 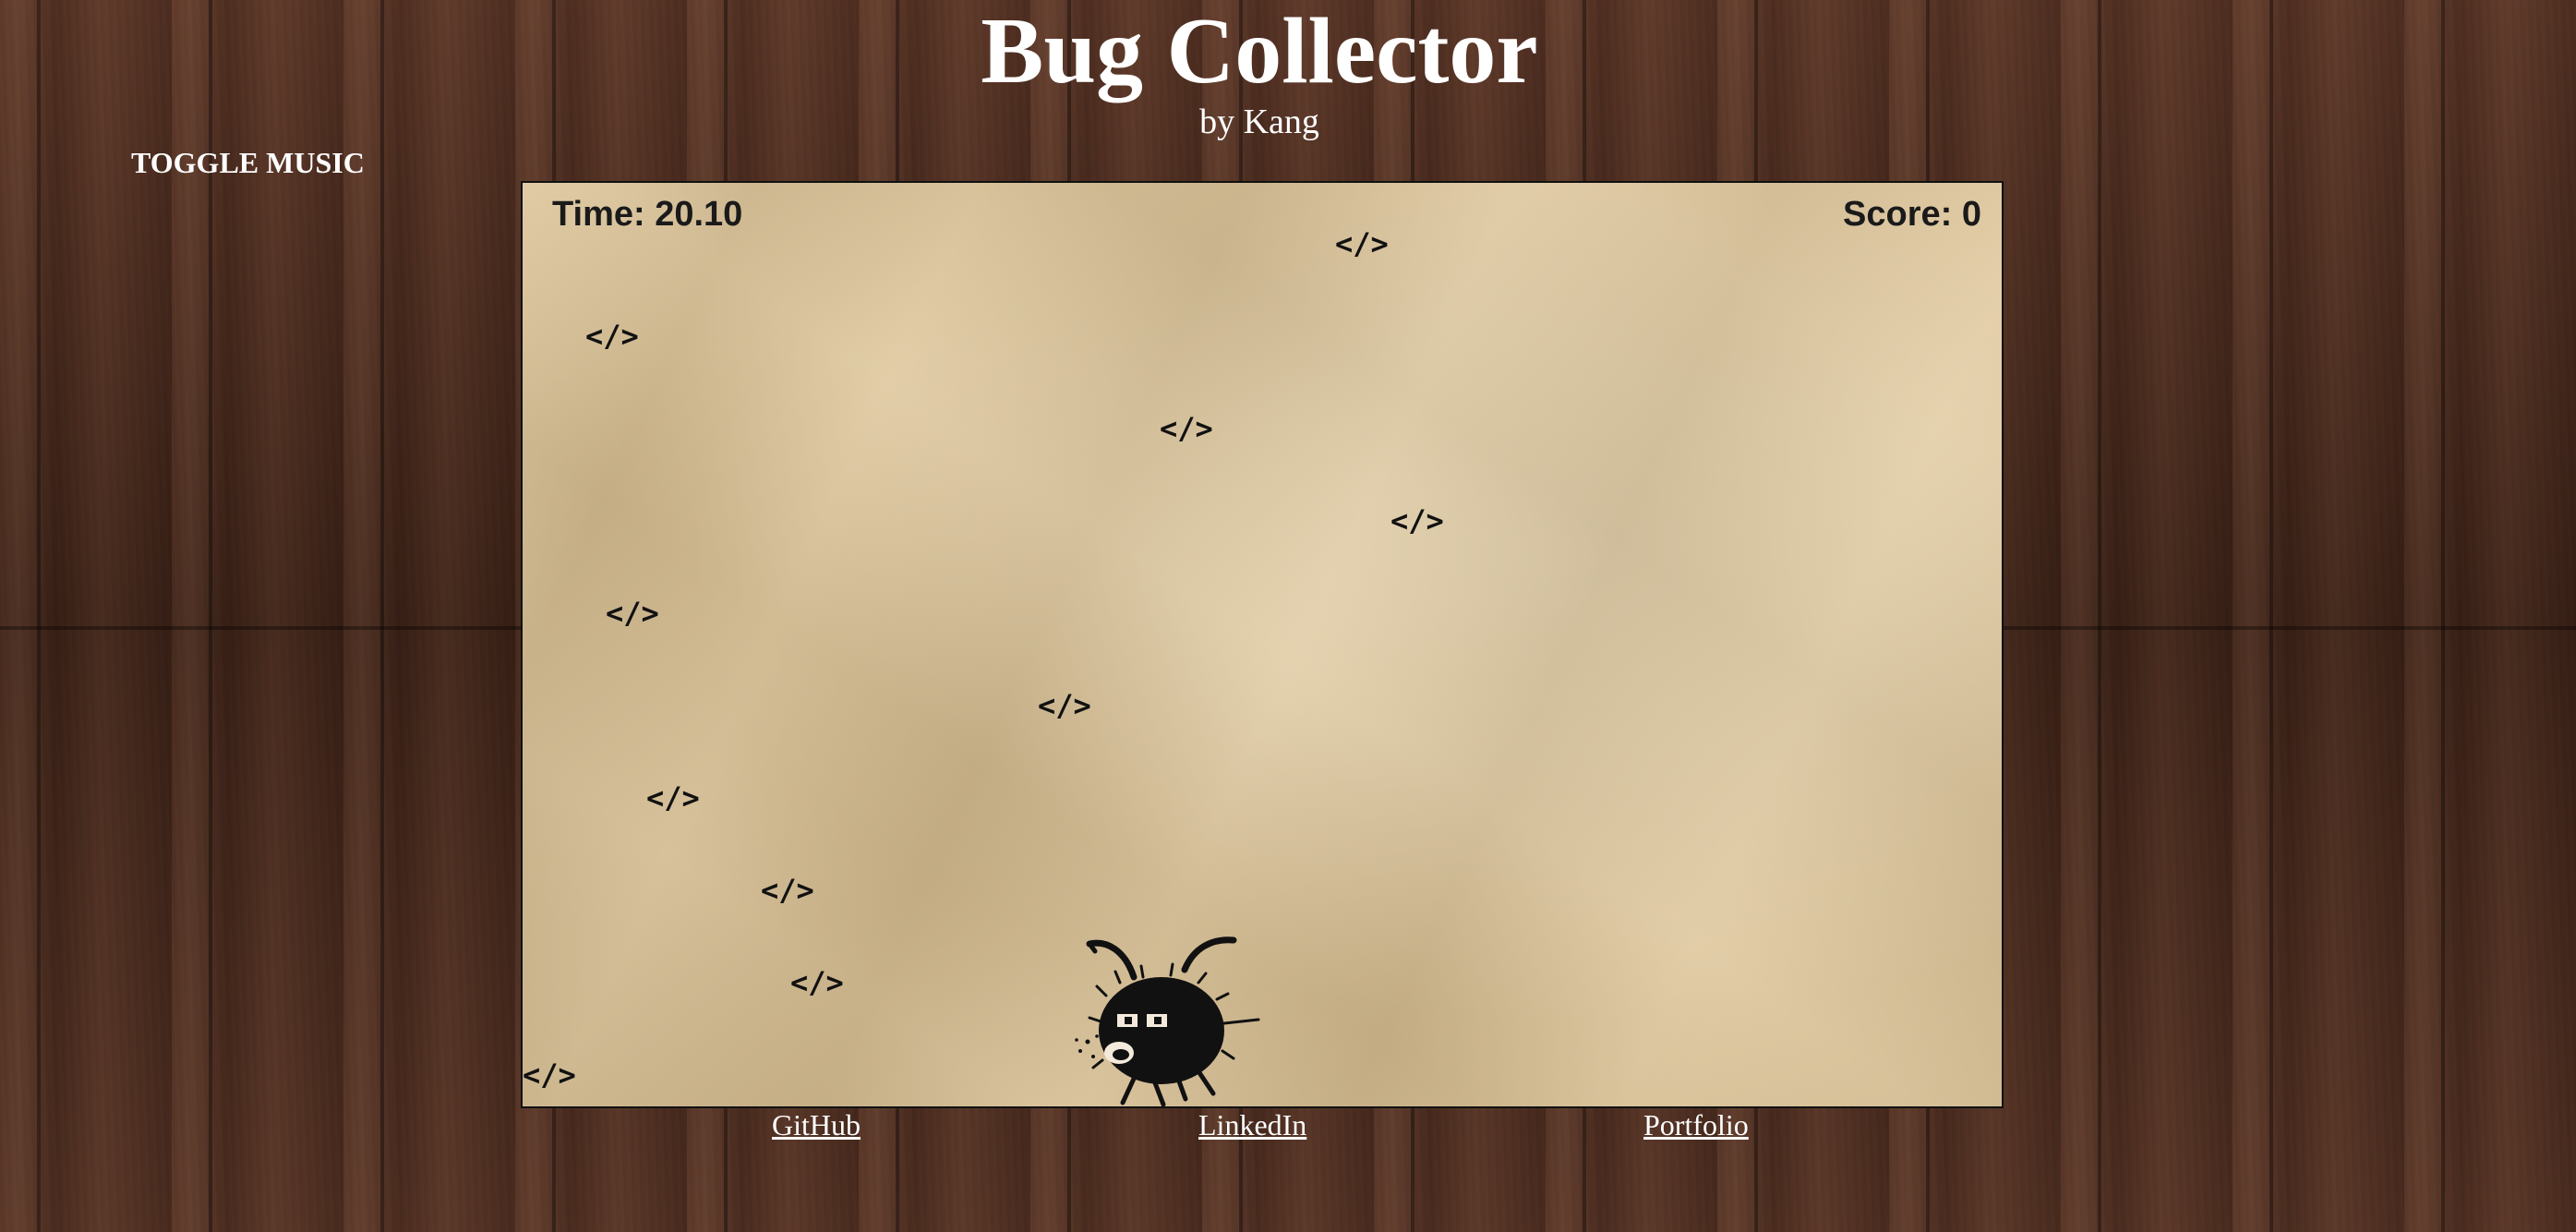 What do you see at coordinates (1696, 1125) in the screenshot?
I see `portfolio-link: Portfolio` at bounding box center [1696, 1125].